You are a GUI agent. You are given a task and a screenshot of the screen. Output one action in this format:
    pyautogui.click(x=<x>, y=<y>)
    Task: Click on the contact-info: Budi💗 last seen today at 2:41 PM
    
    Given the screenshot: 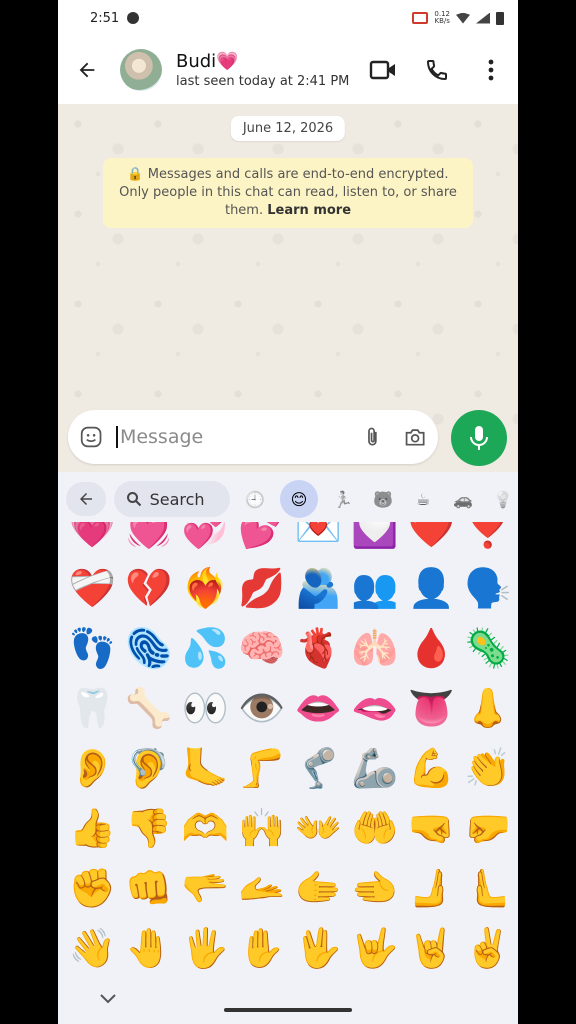 What is the action you would take?
    pyautogui.click(x=262, y=70)
    